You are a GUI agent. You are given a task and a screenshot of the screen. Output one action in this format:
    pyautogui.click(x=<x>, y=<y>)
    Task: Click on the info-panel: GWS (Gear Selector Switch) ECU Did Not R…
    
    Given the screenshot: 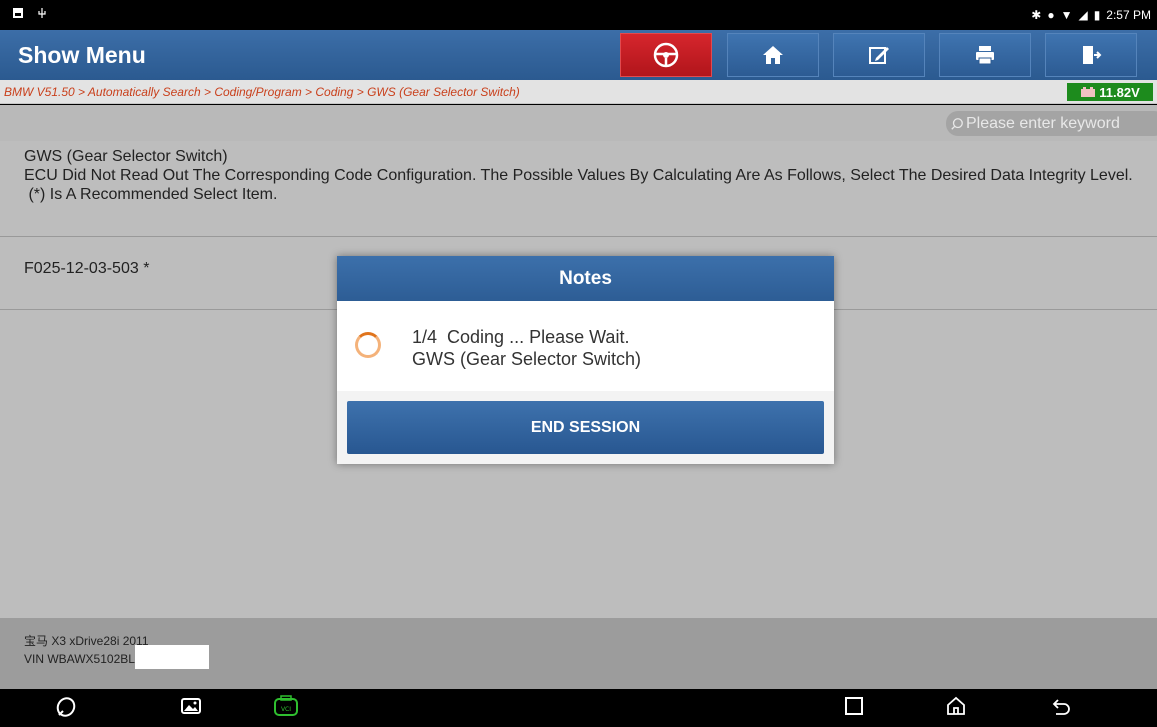 What is the action you would take?
    pyautogui.click(x=578, y=189)
    